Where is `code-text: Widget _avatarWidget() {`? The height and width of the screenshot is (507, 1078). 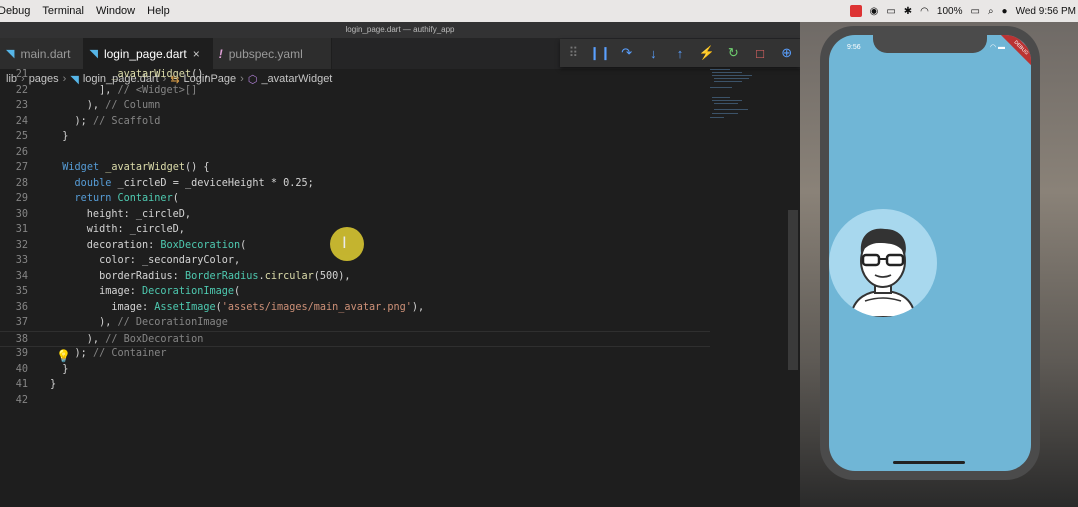
code-text: Widget _avatarWidget() { is located at coordinates (136, 167).